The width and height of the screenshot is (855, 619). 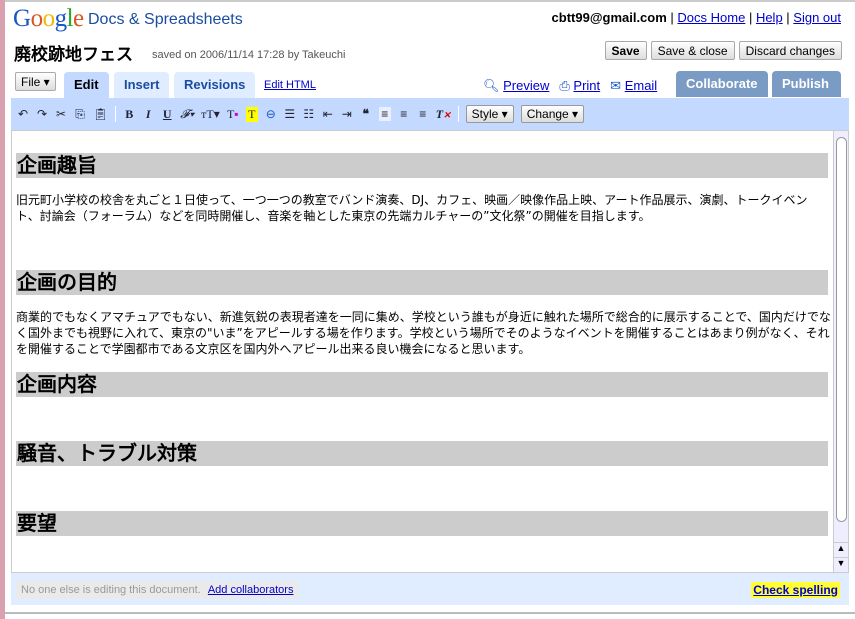 I want to click on tab-edit: Edit, so click(x=86, y=85).